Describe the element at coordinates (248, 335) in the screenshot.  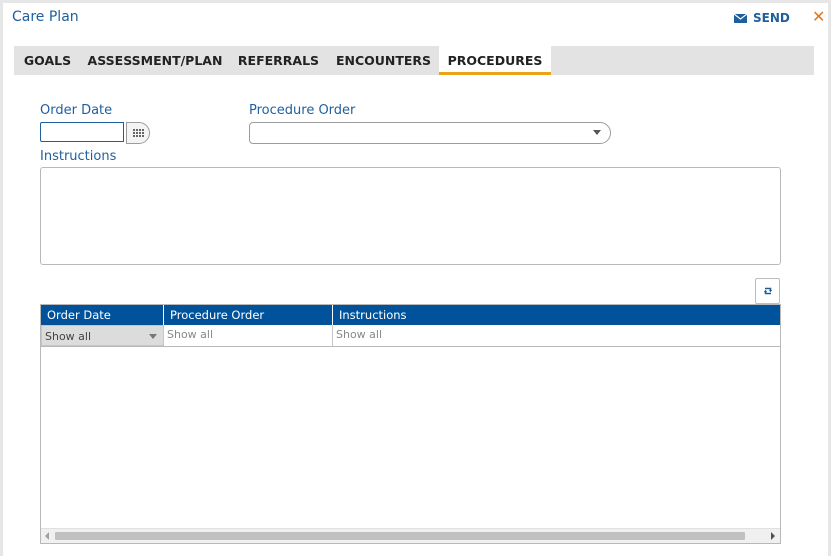
I see `procedure-order-filter-input: Show all` at that location.